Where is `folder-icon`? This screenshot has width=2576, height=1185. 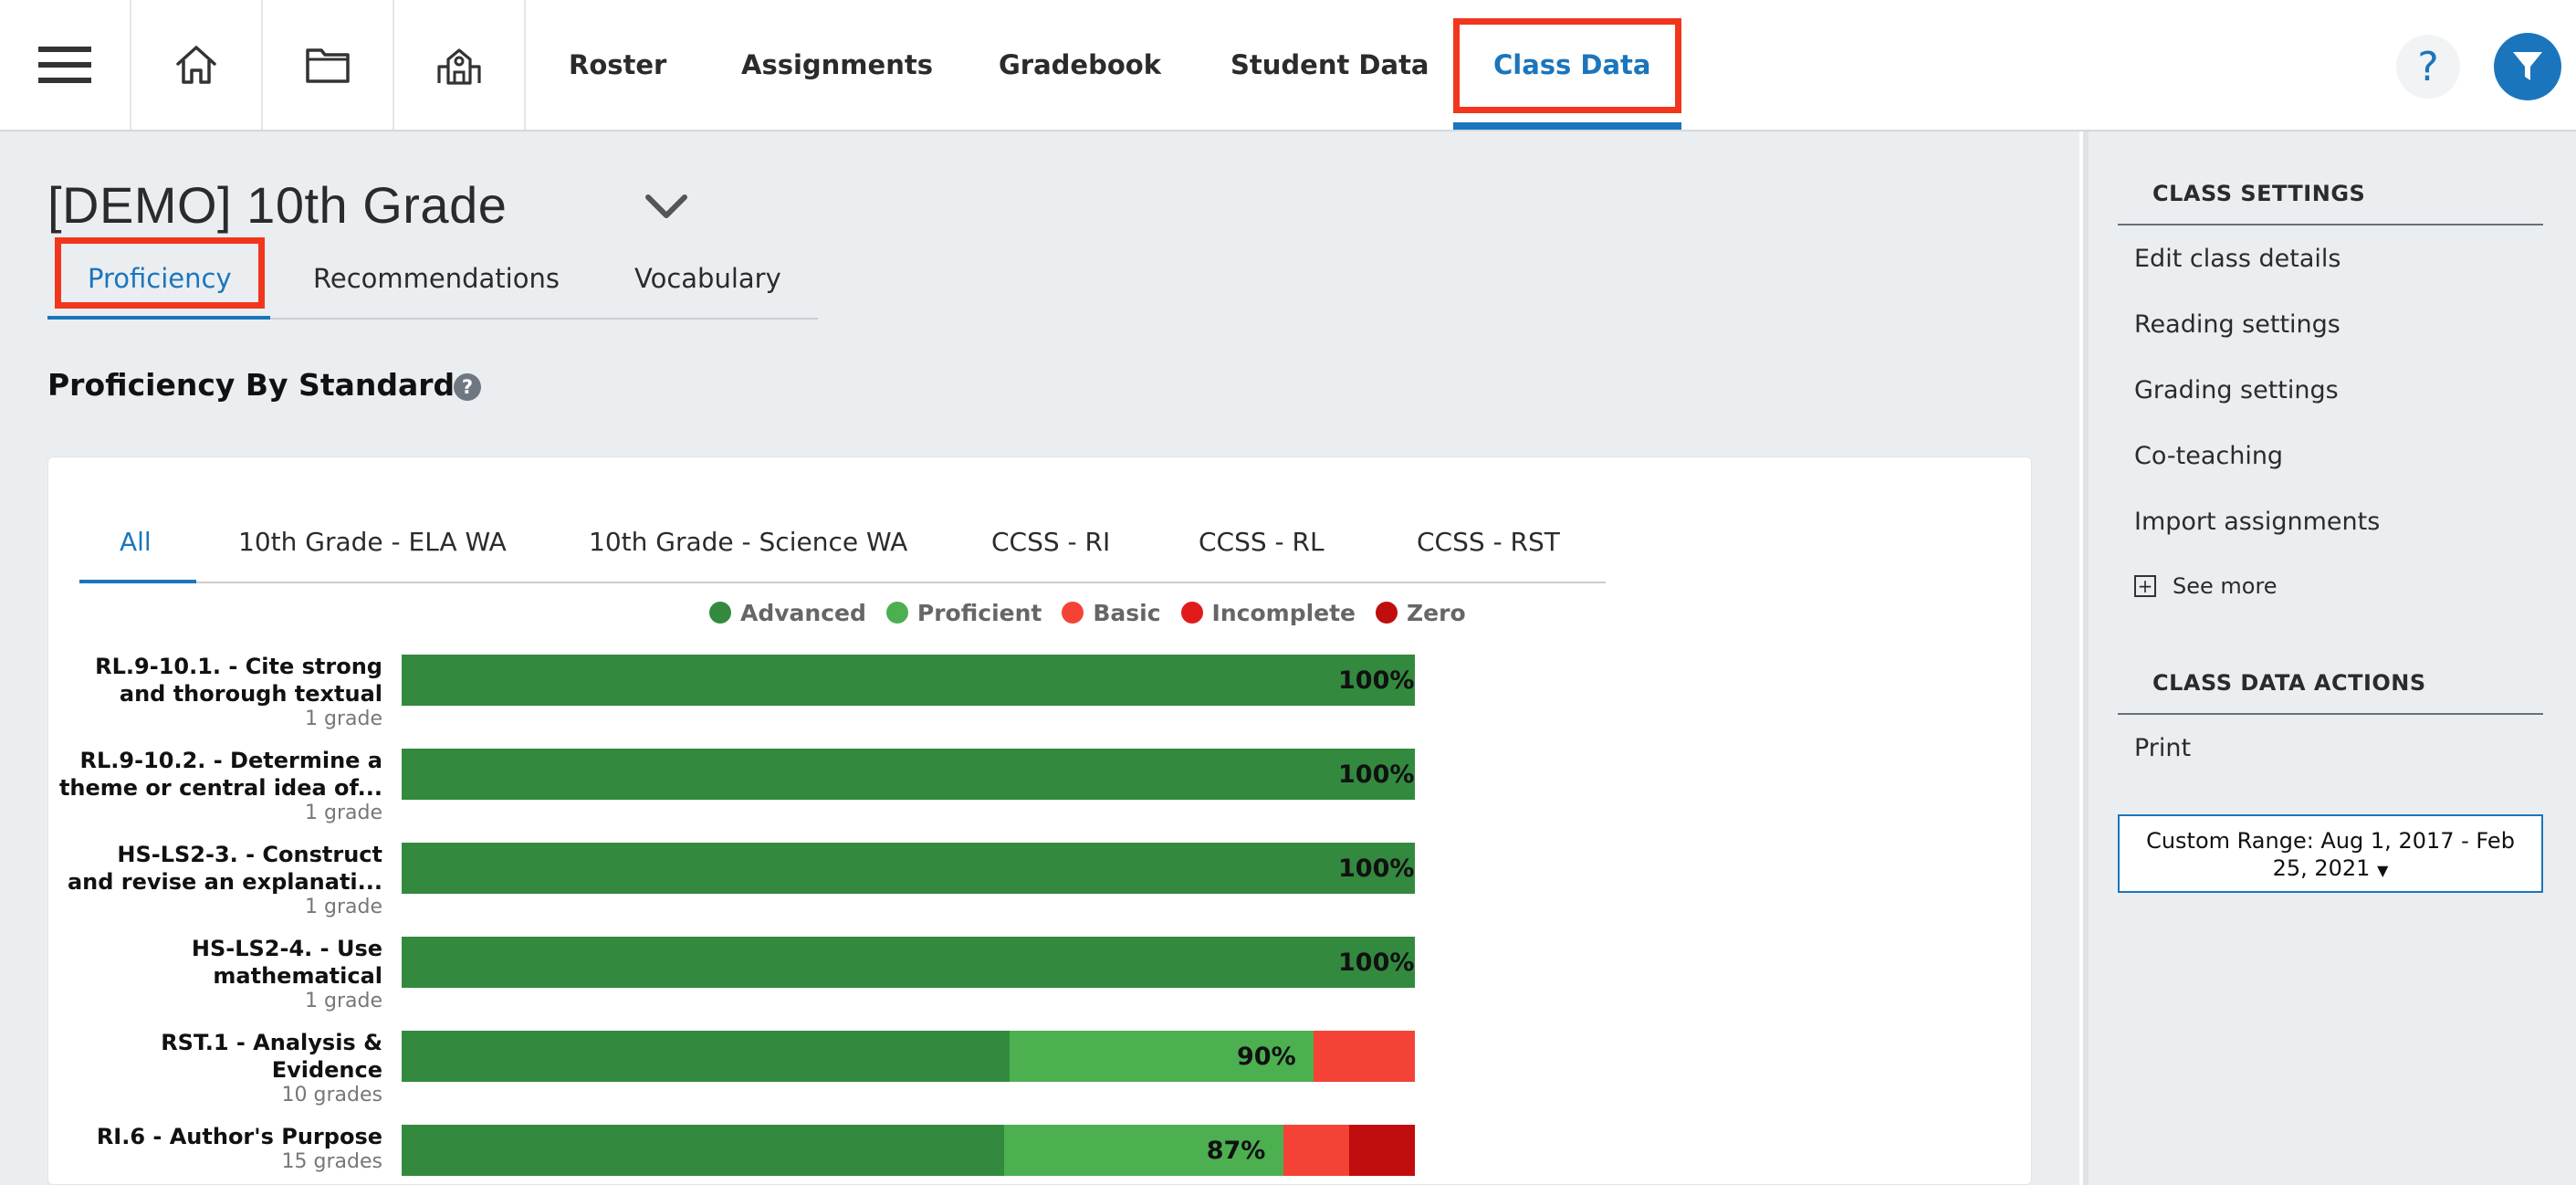 folder-icon is located at coordinates (328, 65).